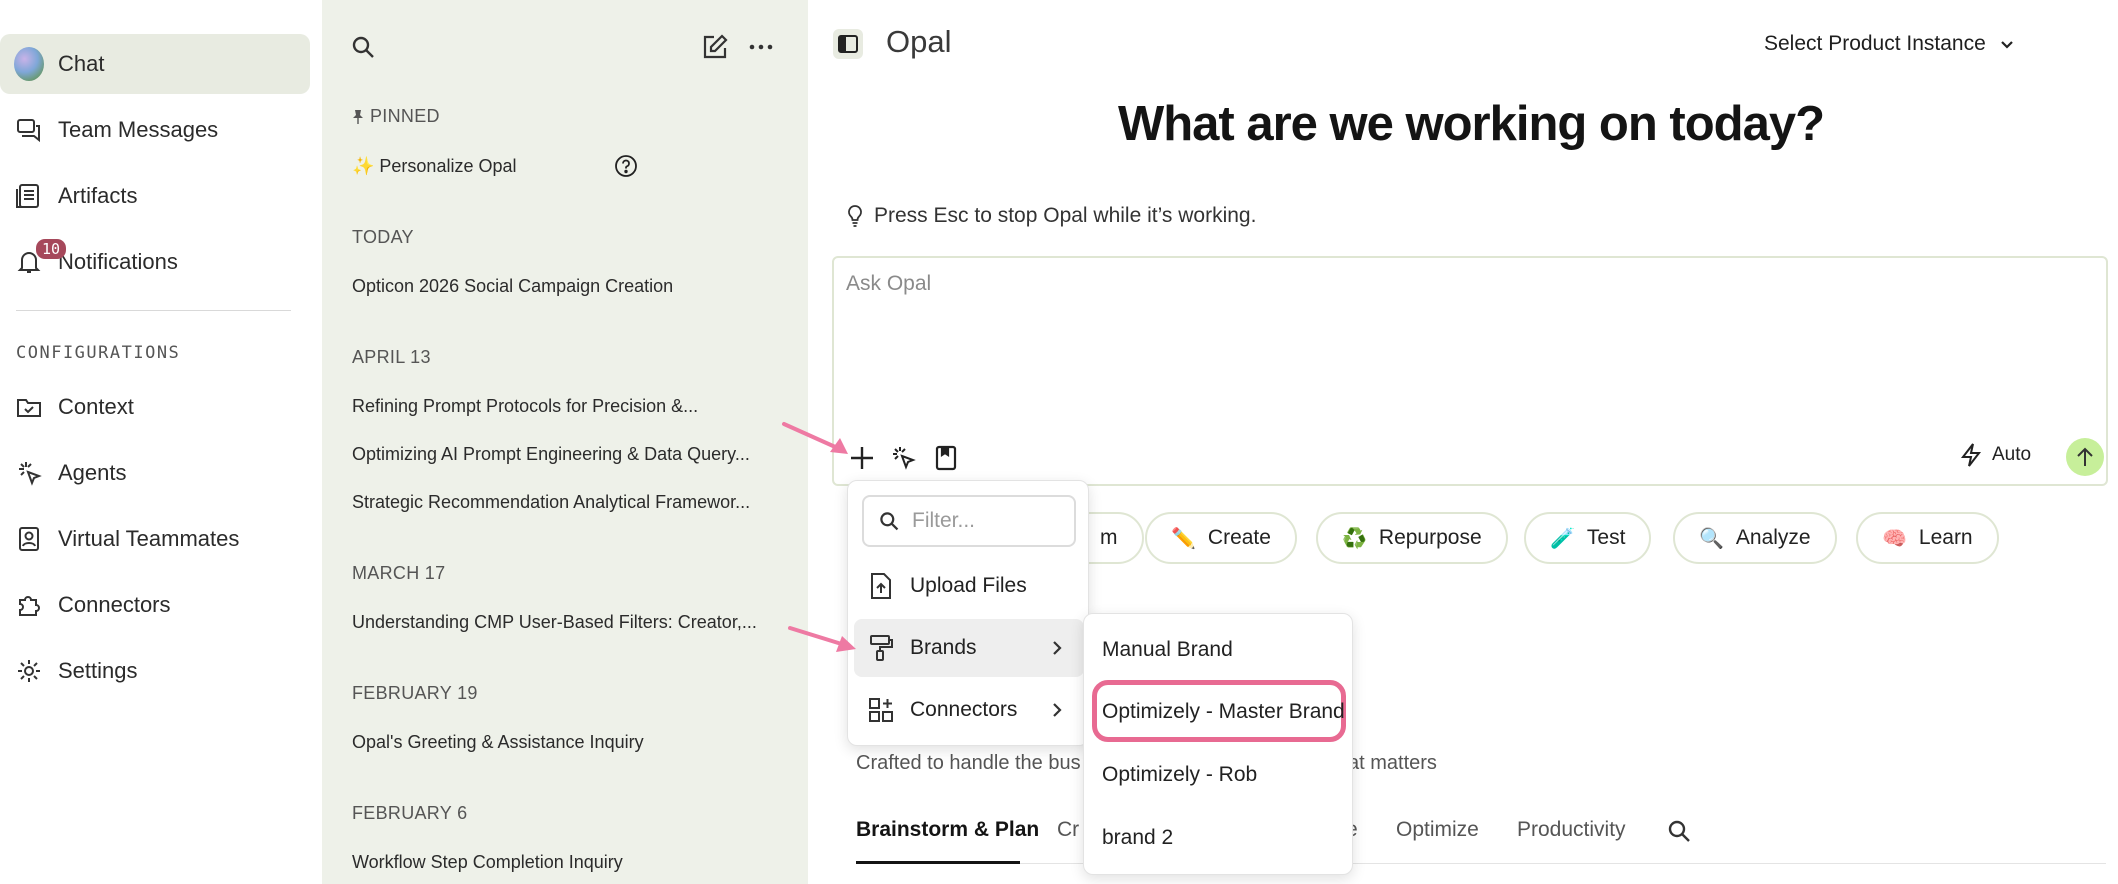 This screenshot has height=884, width=2118. What do you see at coordinates (2012, 454) in the screenshot?
I see `auto-mode-label: Auto` at bounding box center [2012, 454].